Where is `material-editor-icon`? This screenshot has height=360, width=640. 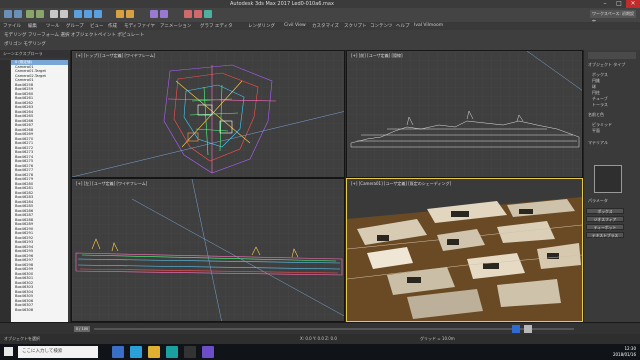
material-editor-icon is located at coordinates (208, 14).